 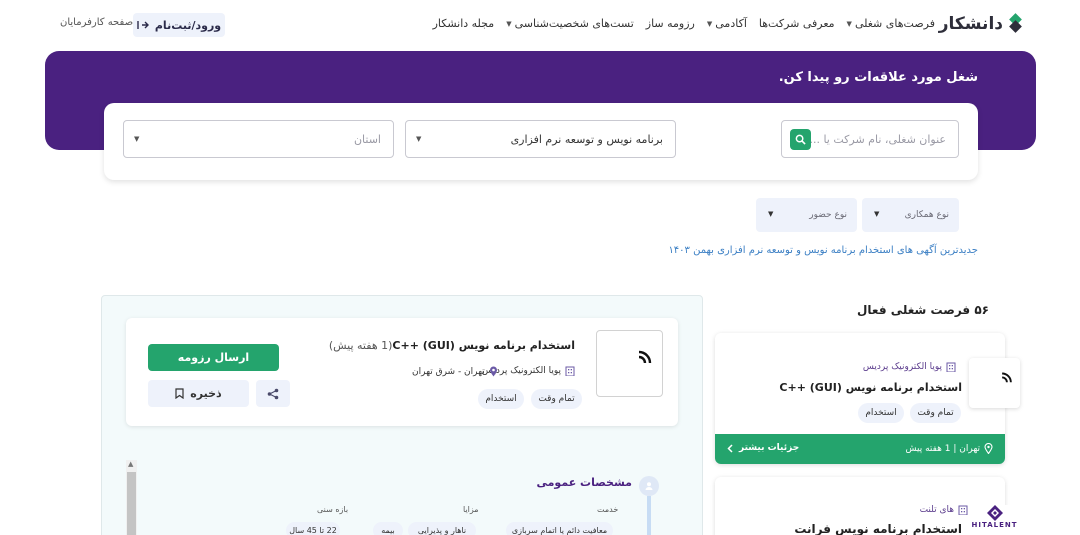 I want to click on list-card-location: تهران | 1 هفته پیش, so click(x=949, y=448).